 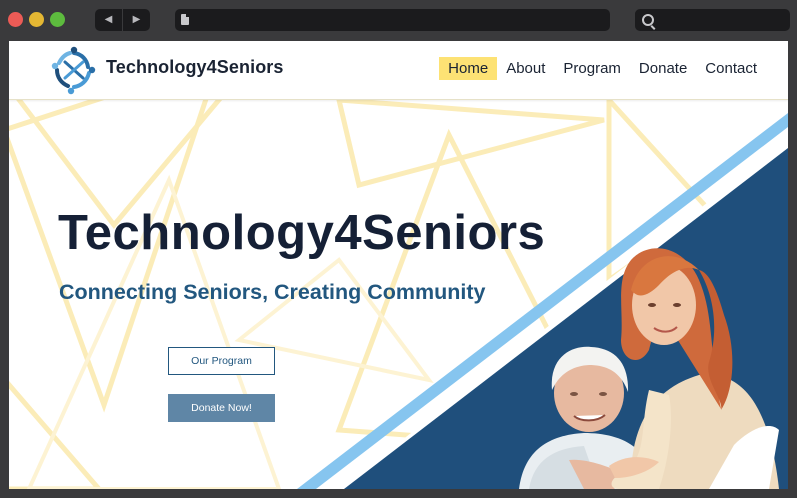 I want to click on hero-title: Technology4Seniors, so click(x=302, y=233).